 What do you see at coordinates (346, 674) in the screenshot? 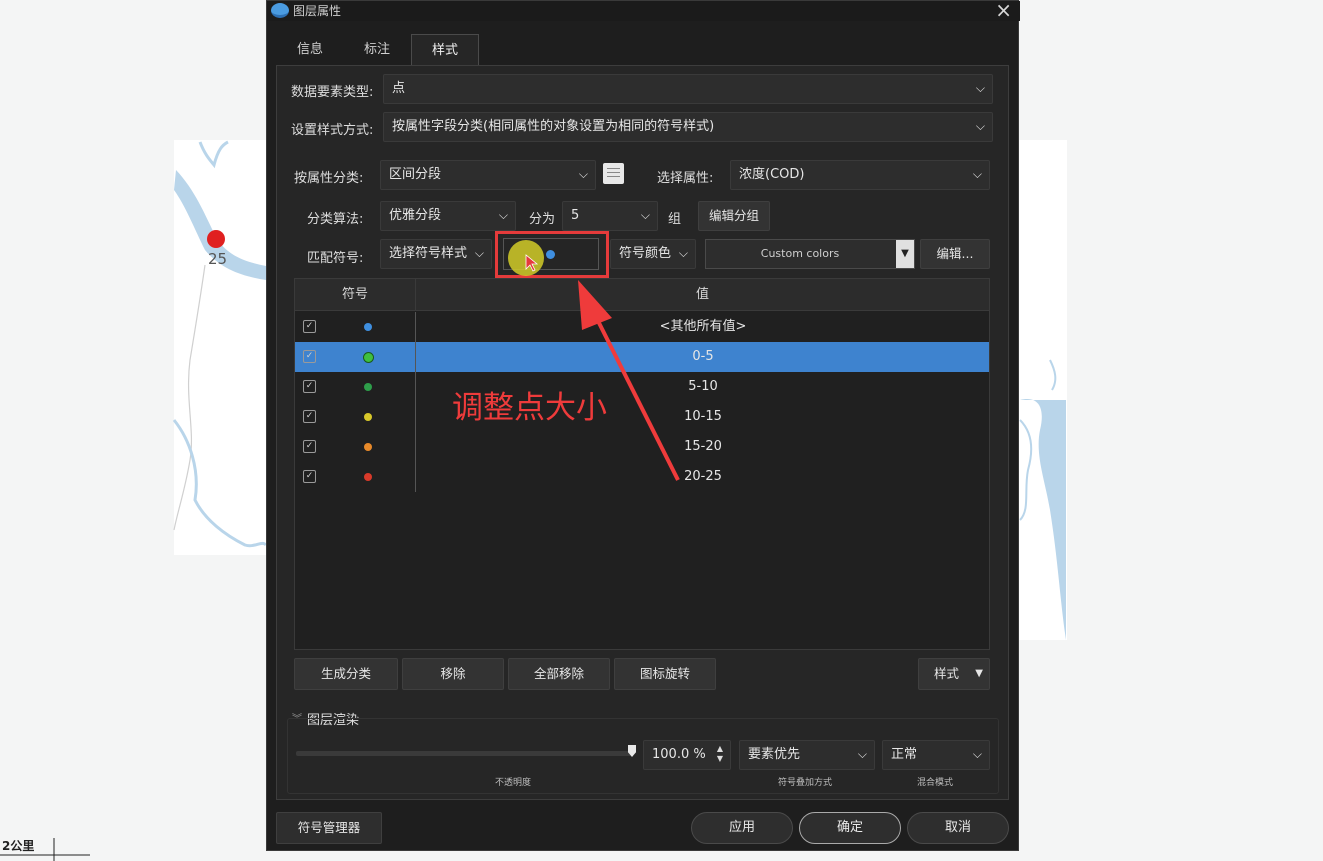
I see `generate-classes-button: 生成分类` at bounding box center [346, 674].